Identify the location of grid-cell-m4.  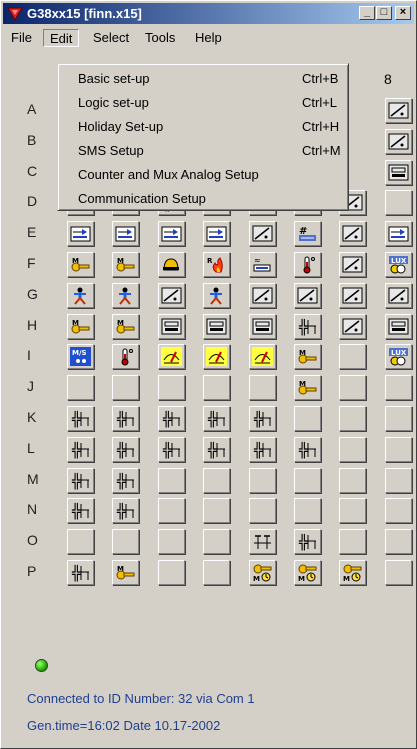
(217, 480).